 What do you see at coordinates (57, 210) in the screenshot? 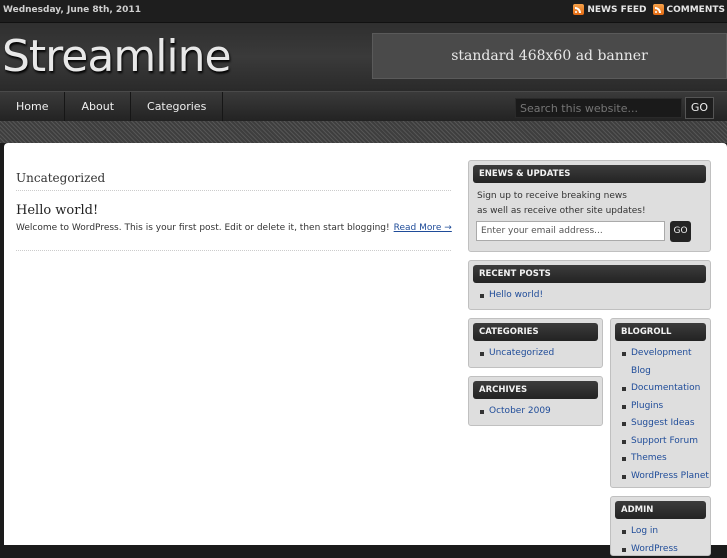
I see `post-title: Hello world!` at bounding box center [57, 210].